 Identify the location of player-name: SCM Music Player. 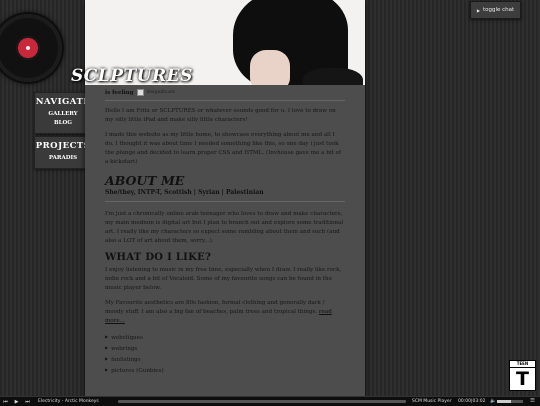
(432, 401).